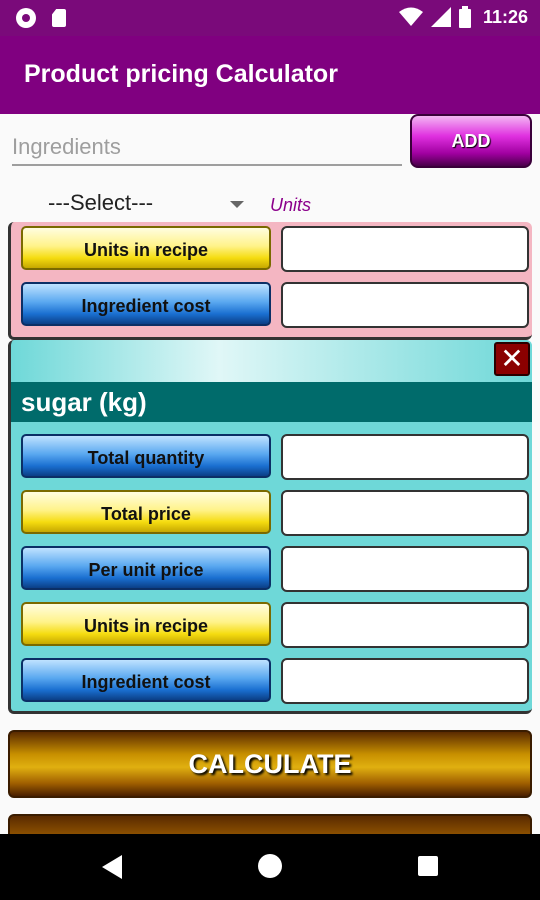  Describe the element at coordinates (181, 74) in the screenshot. I see `app-title: Product pricing Calculator` at that location.